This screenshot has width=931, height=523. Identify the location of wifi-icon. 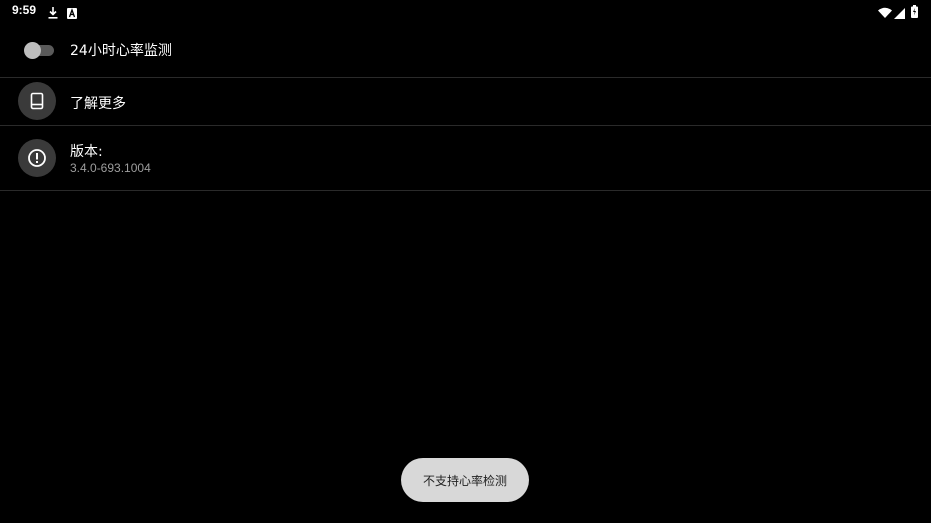
(885, 13).